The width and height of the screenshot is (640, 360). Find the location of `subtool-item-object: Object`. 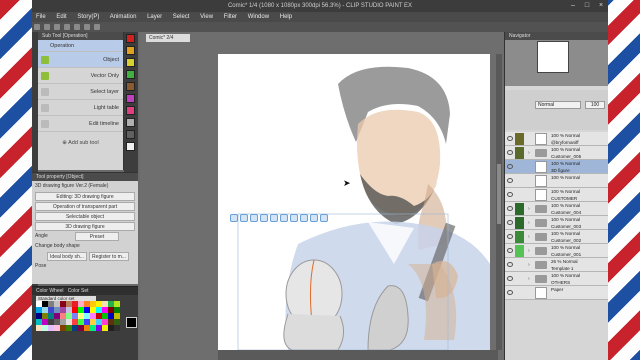

subtool-item-object: Object is located at coordinates (80, 60).